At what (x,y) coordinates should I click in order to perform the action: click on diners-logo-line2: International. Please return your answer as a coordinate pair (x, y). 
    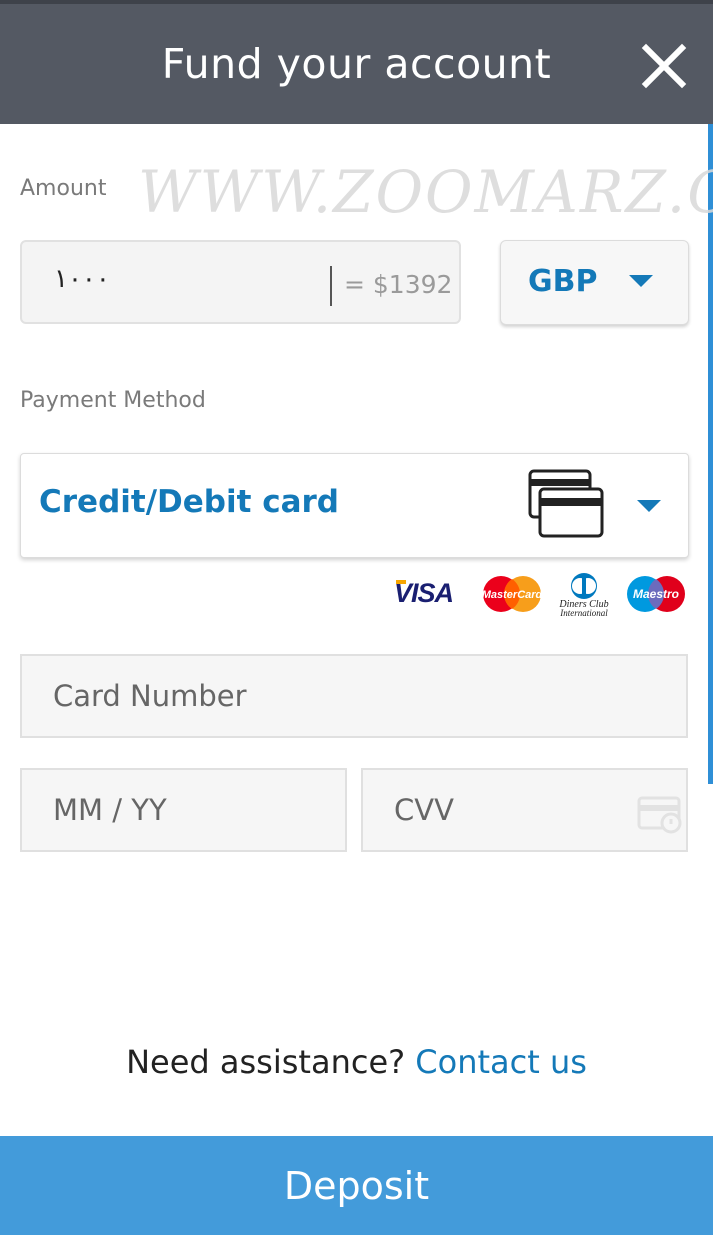
    Looking at the image, I should click on (583, 613).